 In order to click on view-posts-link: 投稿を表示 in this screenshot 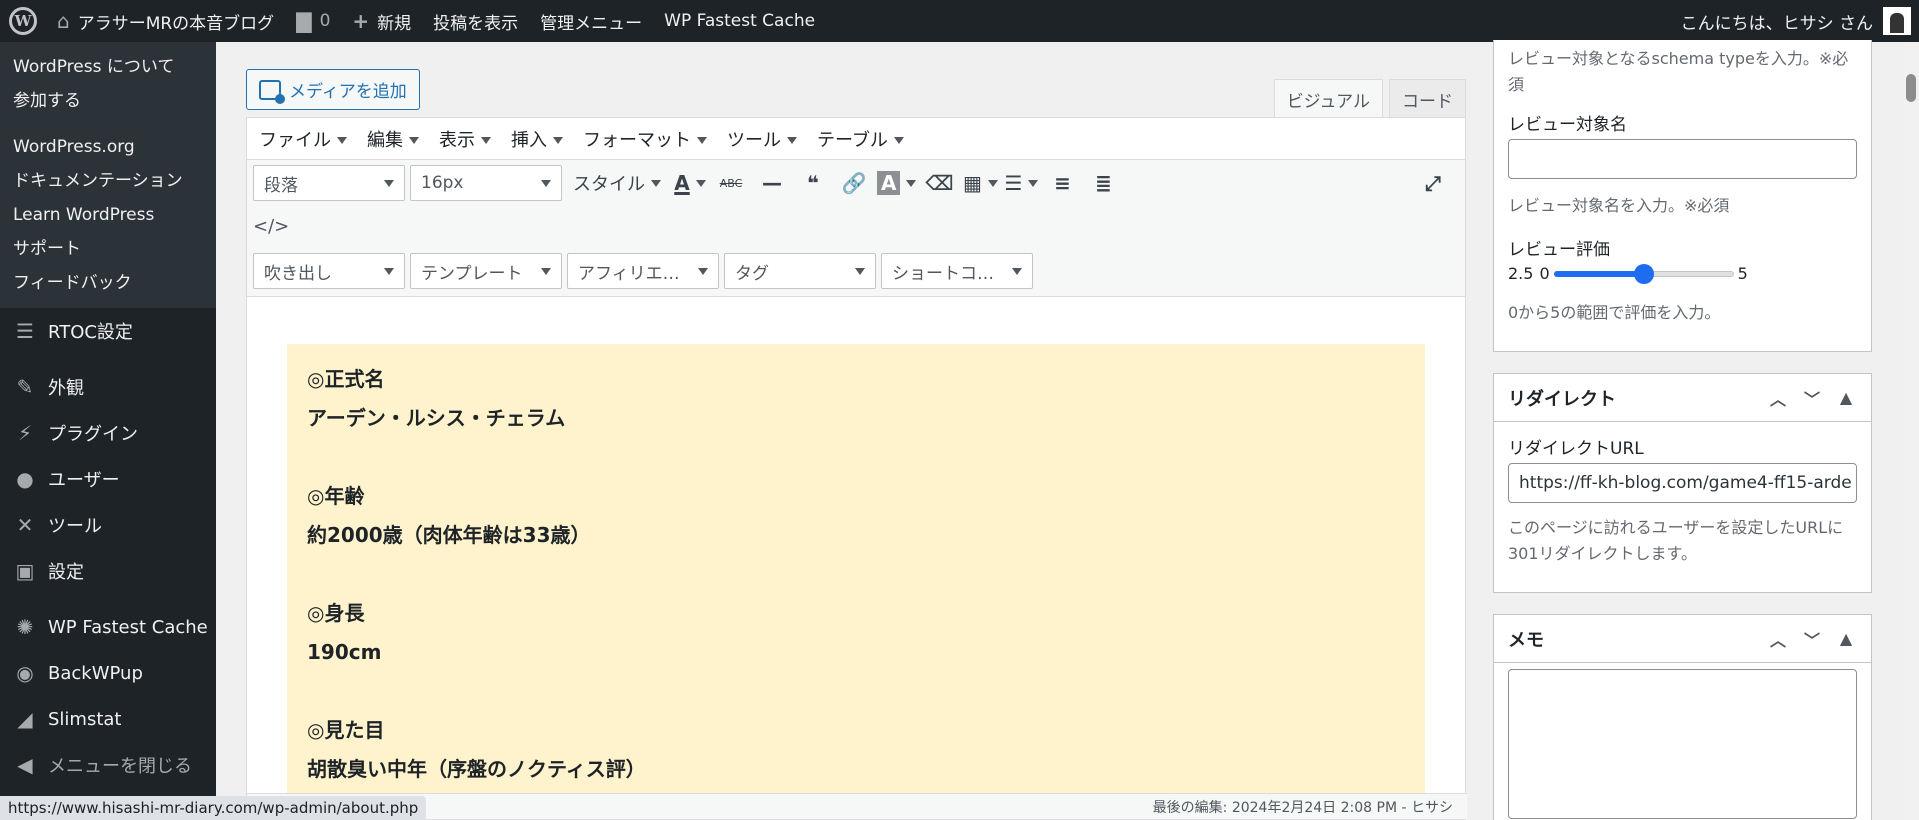, I will do `click(475, 21)`.